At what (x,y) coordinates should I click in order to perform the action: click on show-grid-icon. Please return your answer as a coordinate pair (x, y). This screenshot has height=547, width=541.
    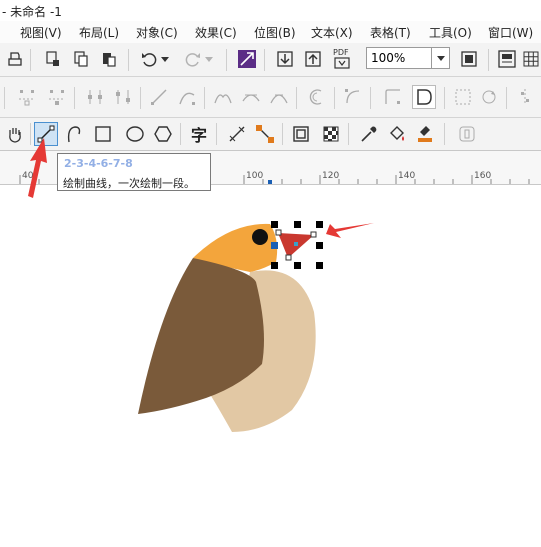
    Looking at the image, I should click on (530, 59).